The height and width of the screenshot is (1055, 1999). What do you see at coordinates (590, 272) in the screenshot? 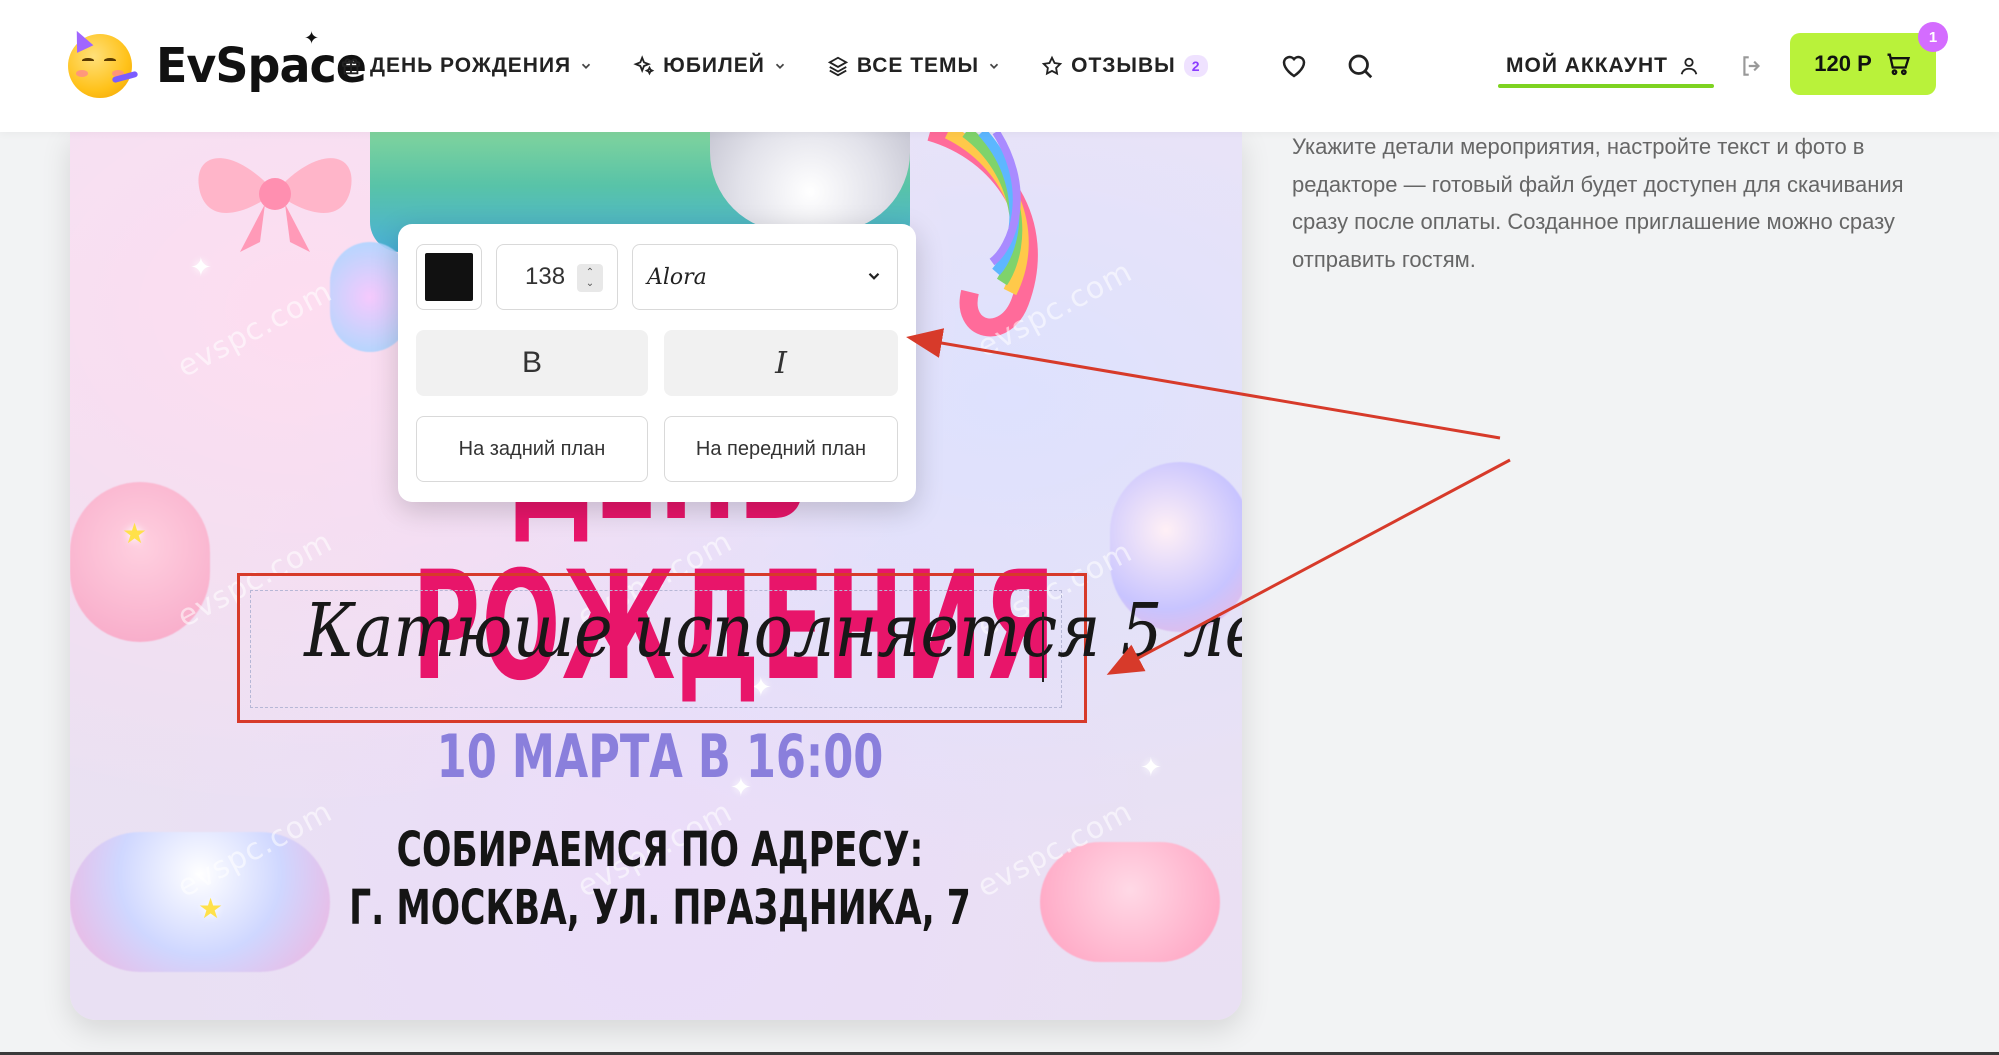
I see `chevron-up-icon: ⌃` at bounding box center [590, 272].